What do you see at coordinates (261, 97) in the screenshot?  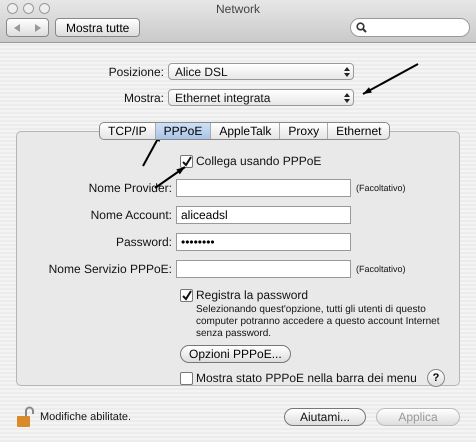 I see `popup-menu: Ethernet integrata` at bounding box center [261, 97].